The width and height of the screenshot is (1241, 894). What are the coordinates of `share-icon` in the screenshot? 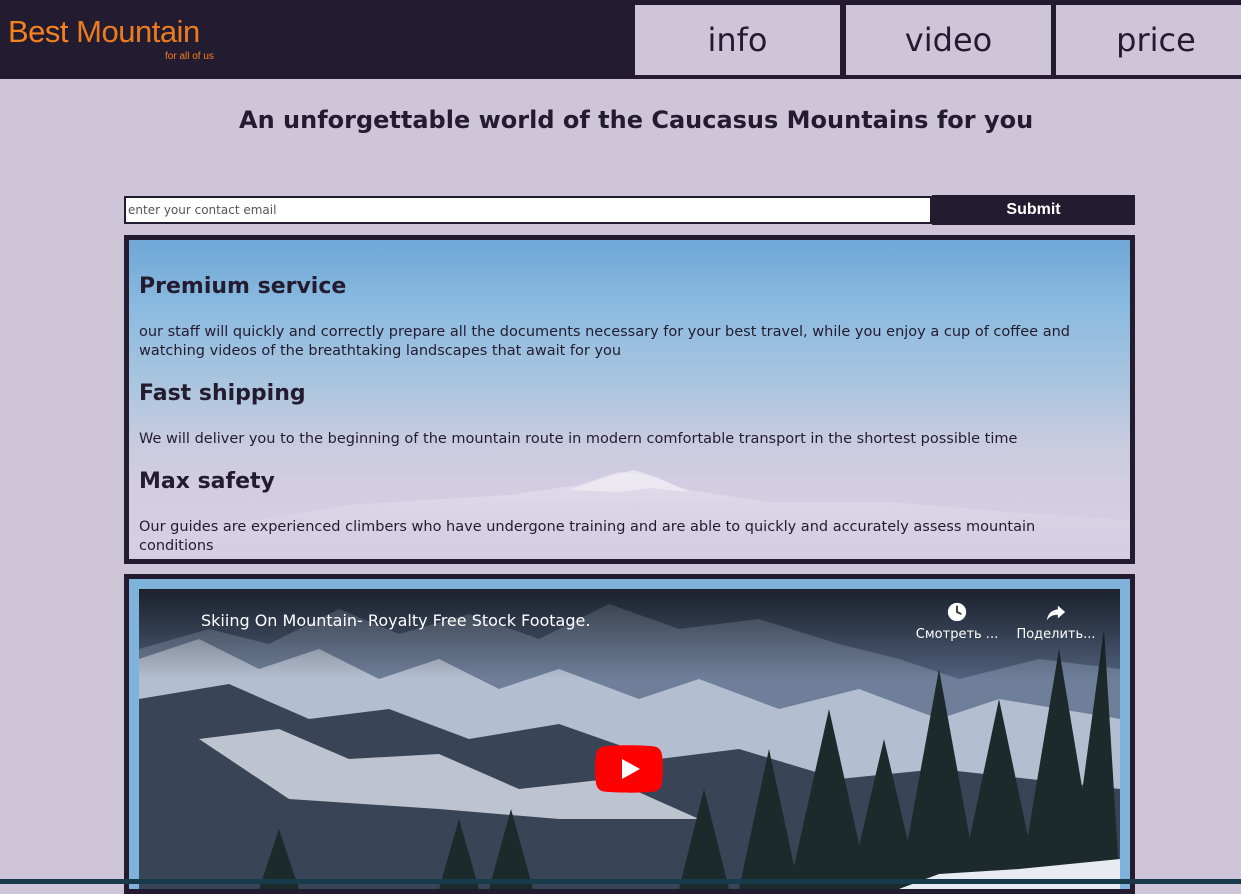 It's located at (1056, 613).